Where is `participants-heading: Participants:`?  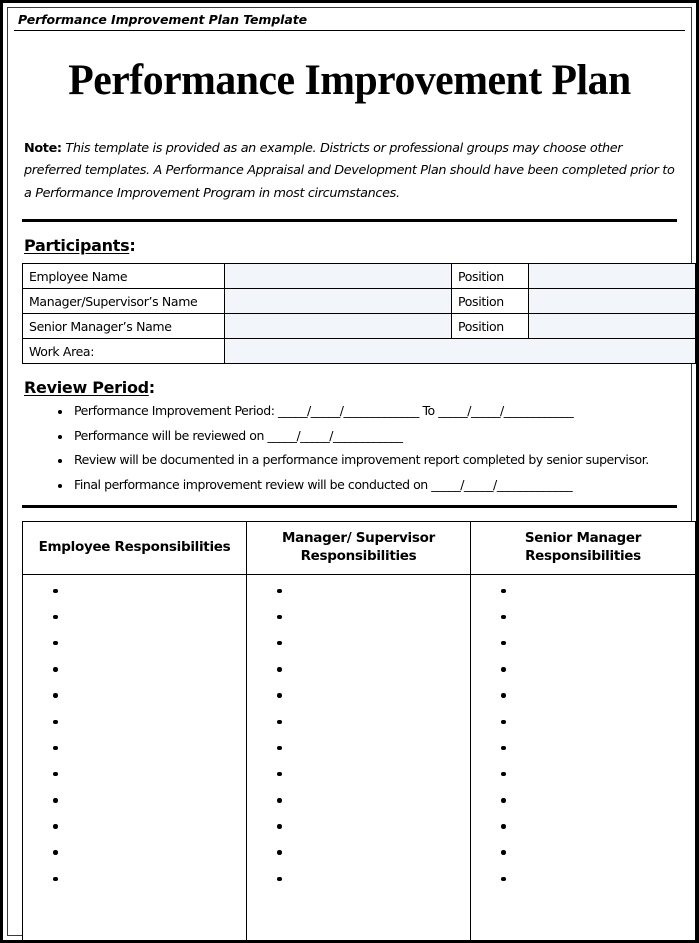 participants-heading: Participants: is located at coordinates (352, 245).